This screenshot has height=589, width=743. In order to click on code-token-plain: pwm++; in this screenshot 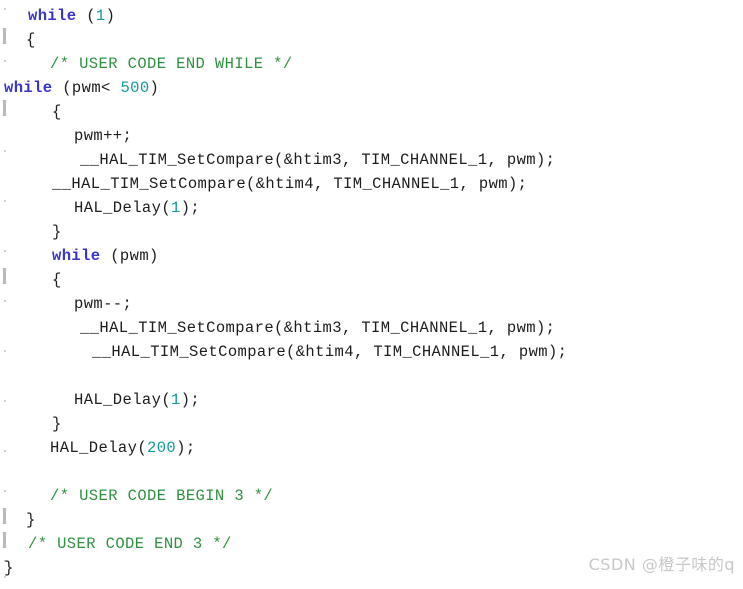, I will do `click(103, 136)`.